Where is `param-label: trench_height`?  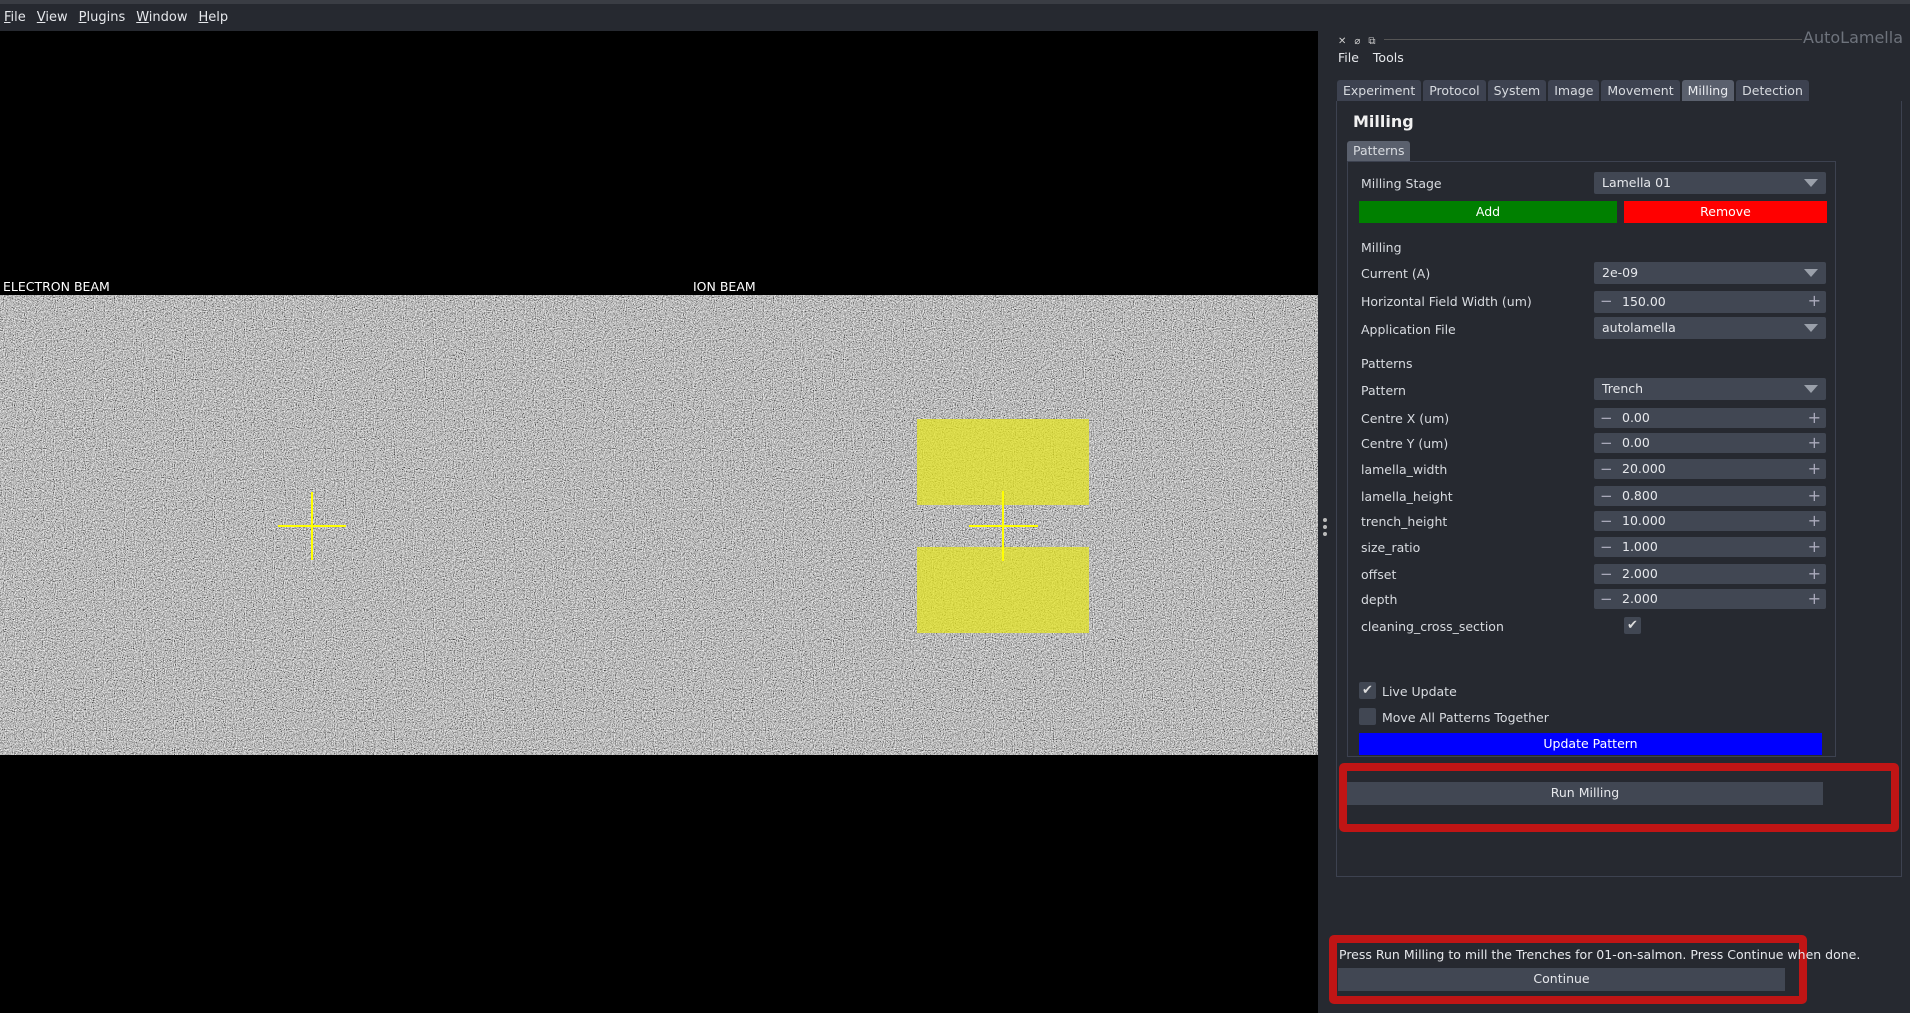 param-label: trench_height is located at coordinates (1404, 521).